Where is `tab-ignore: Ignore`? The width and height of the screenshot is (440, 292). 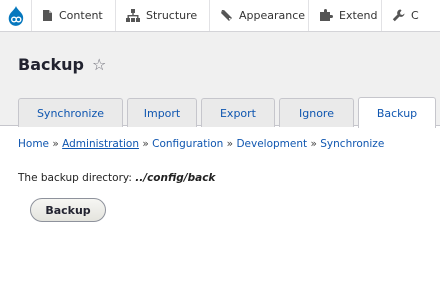
tab-ignore: Ignore is located at coordinates (316, 112).